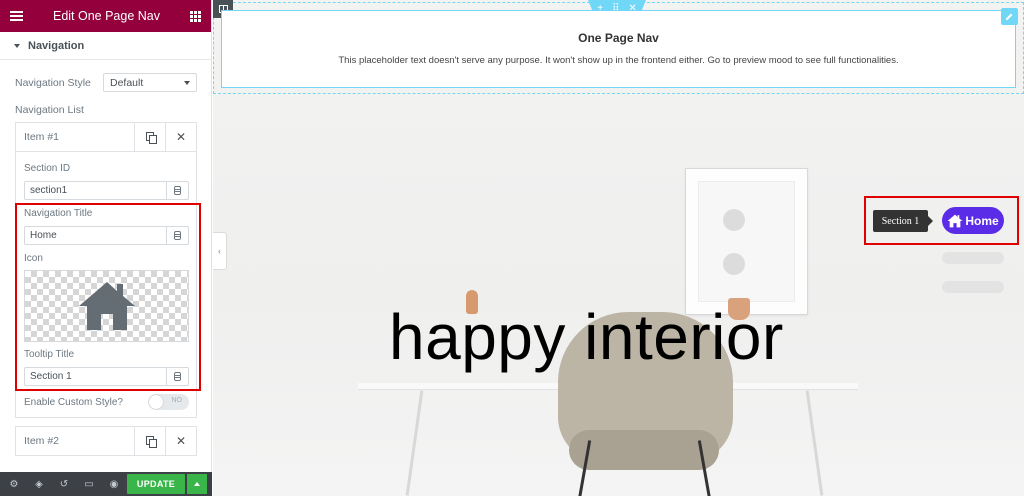  I want to click on toggle-state: NO, so click(177, 400).